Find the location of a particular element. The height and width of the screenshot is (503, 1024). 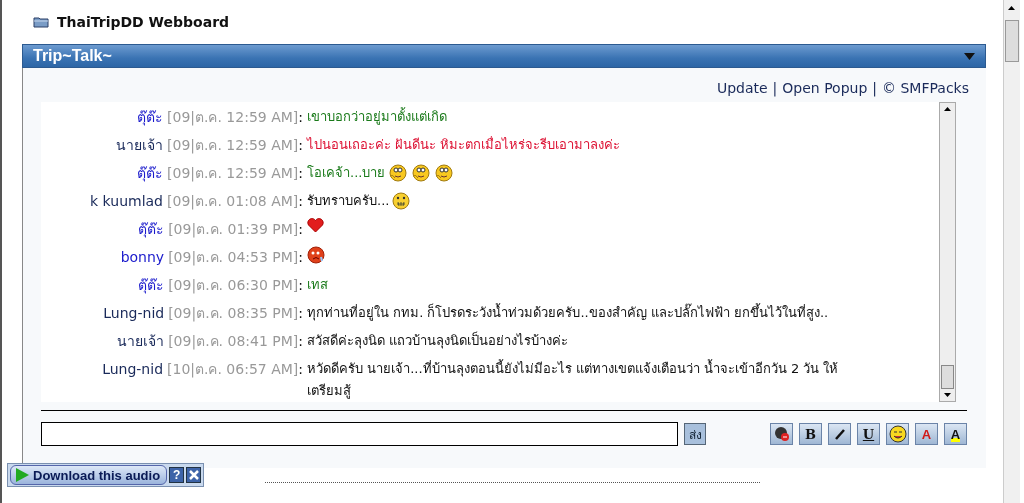

message-text: ไปนอนเถอะค่ะ ฝันดีนะ หิมะตกเมื่อไหร่จะรีบเอามาลงค่ะ is located at coordinates (464, 144).